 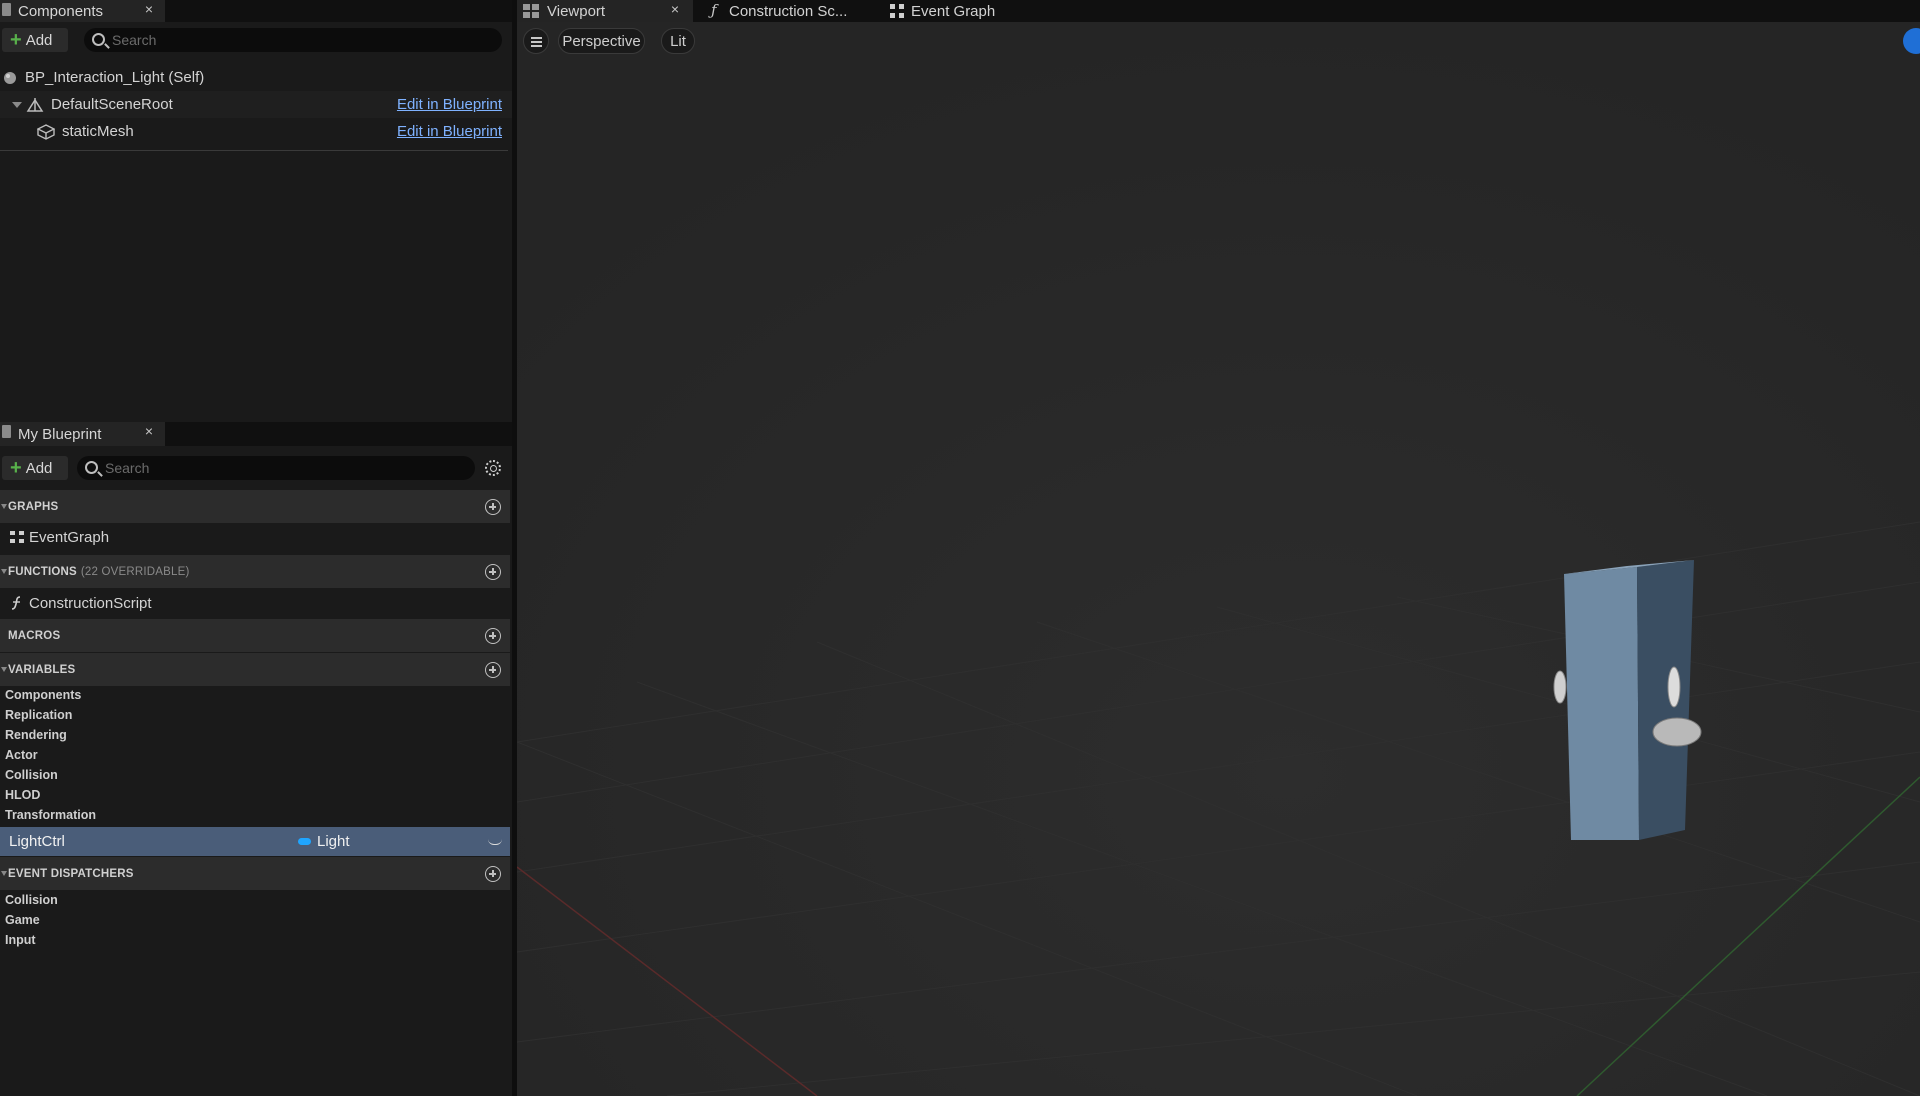 What do you see at coordinates (10, 77) in the screenshot?
I see `actor-self-icon` at bounding box center [10, 77].